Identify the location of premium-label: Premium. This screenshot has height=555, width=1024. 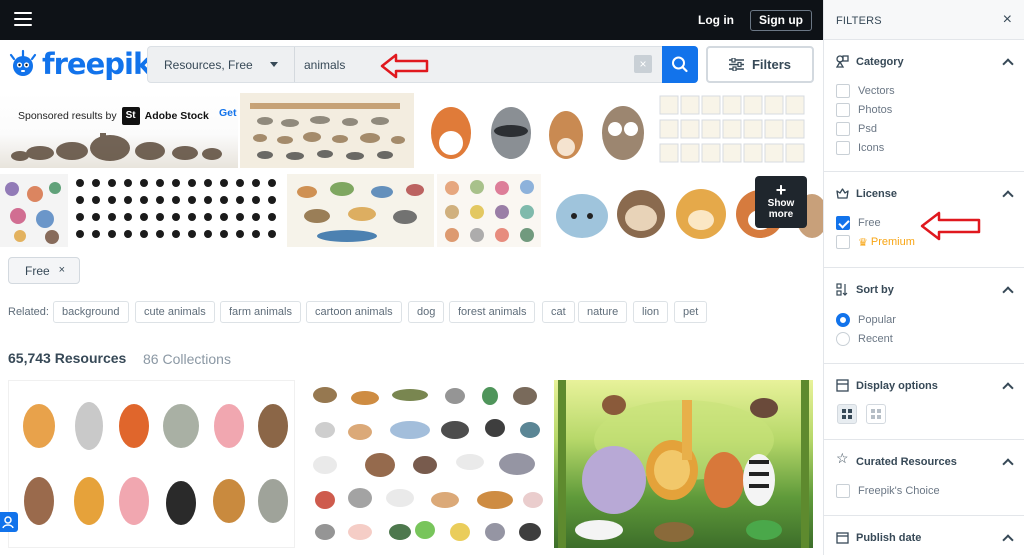
(892, 242).